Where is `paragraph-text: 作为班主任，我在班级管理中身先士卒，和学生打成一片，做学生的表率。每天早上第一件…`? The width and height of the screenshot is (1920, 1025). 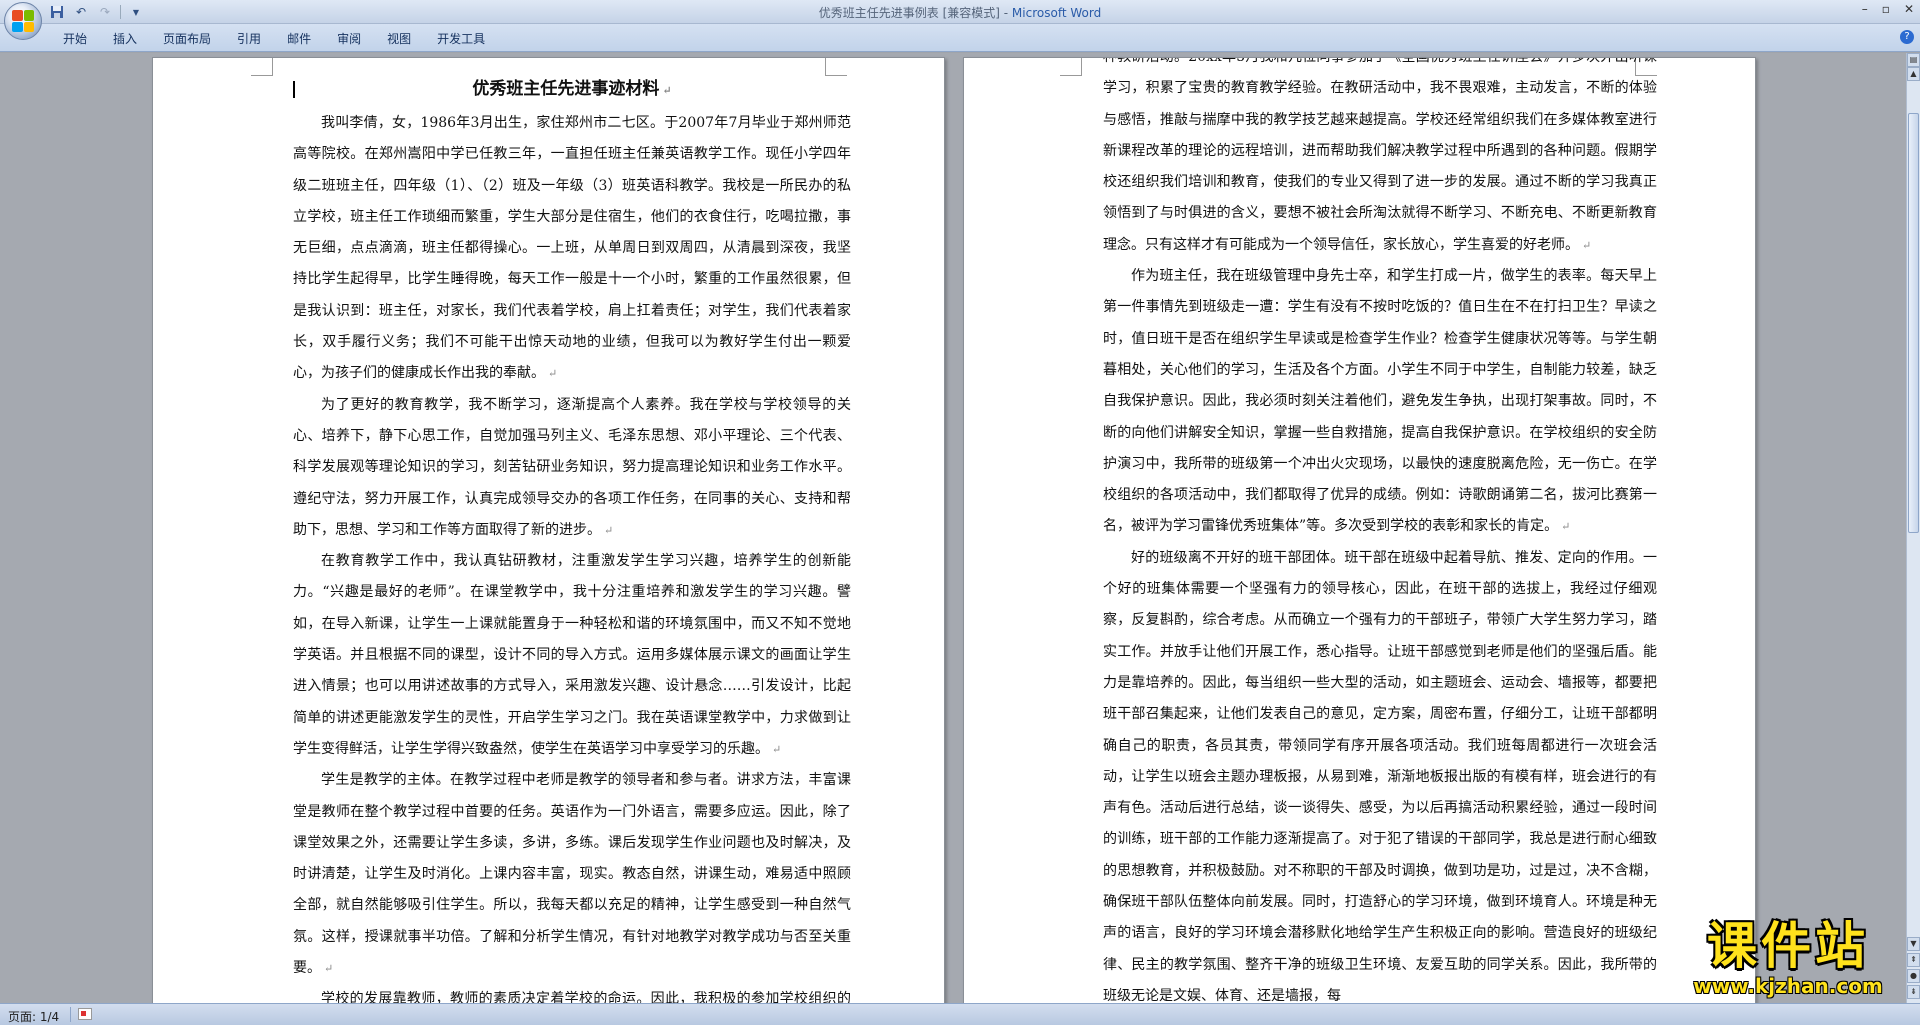
paragraph-text: 作为班主任，我在班级管理中身先士卒，和学生打成一片，做学生的表率。每天早上第一件… is located at coordinates (1380, 401).